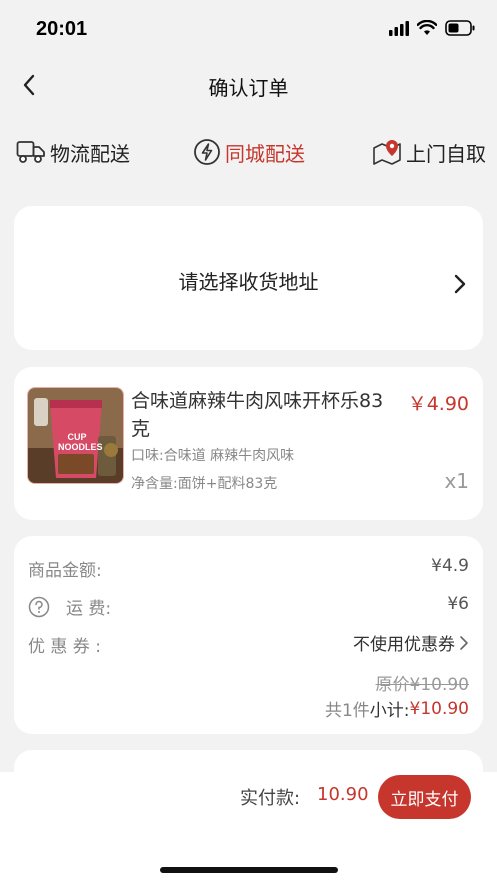 The image size is (497, 883). Describe the element at coordinates (248, 282) in the screenshot. I see `address-placeholder: 请选择收货地址` at that location.